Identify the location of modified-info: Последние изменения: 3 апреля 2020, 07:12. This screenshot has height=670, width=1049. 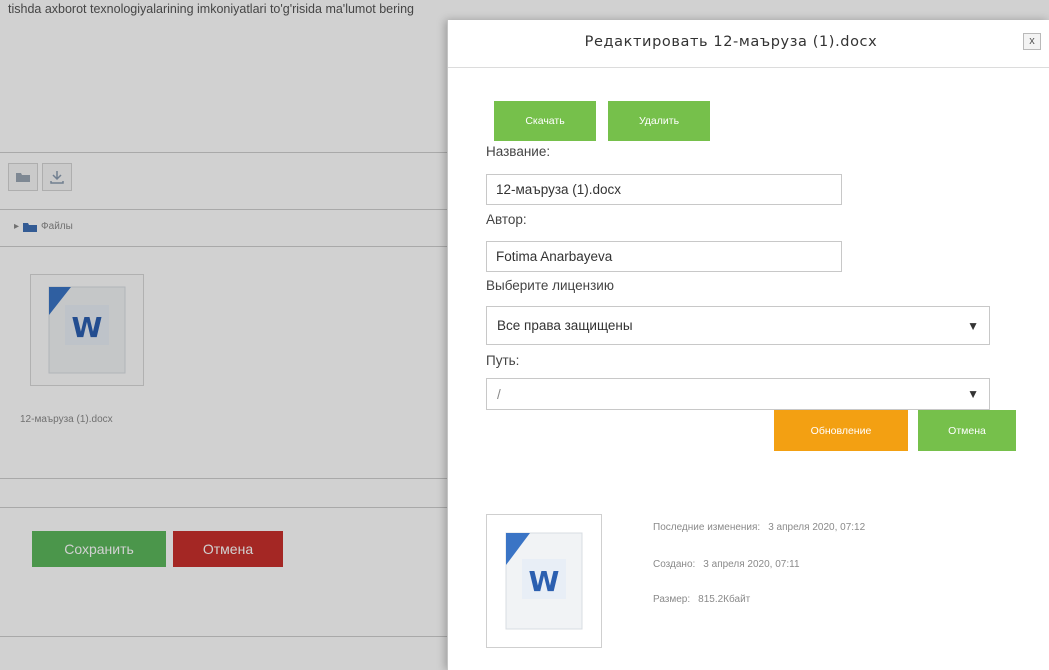
(759, 527).